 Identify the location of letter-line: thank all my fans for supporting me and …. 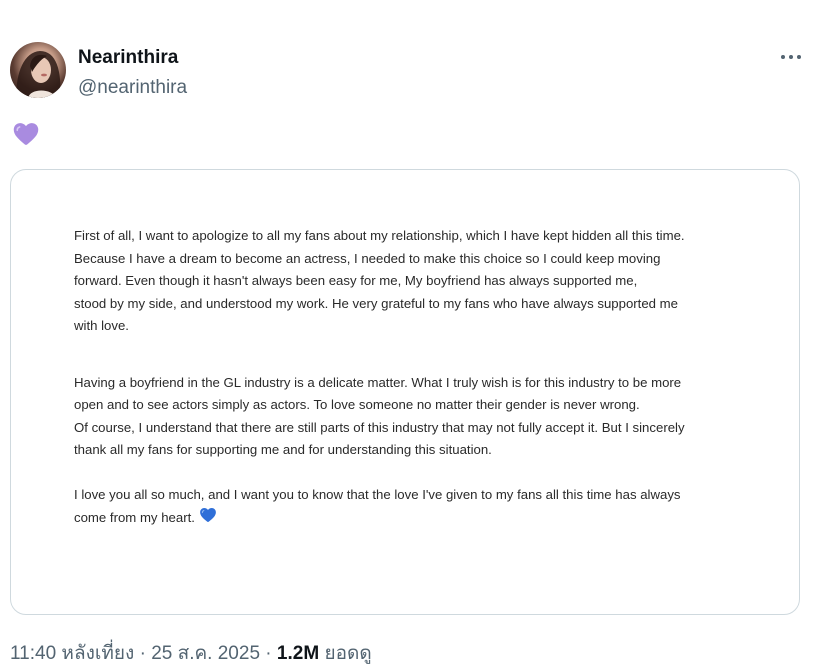
(283, 449).